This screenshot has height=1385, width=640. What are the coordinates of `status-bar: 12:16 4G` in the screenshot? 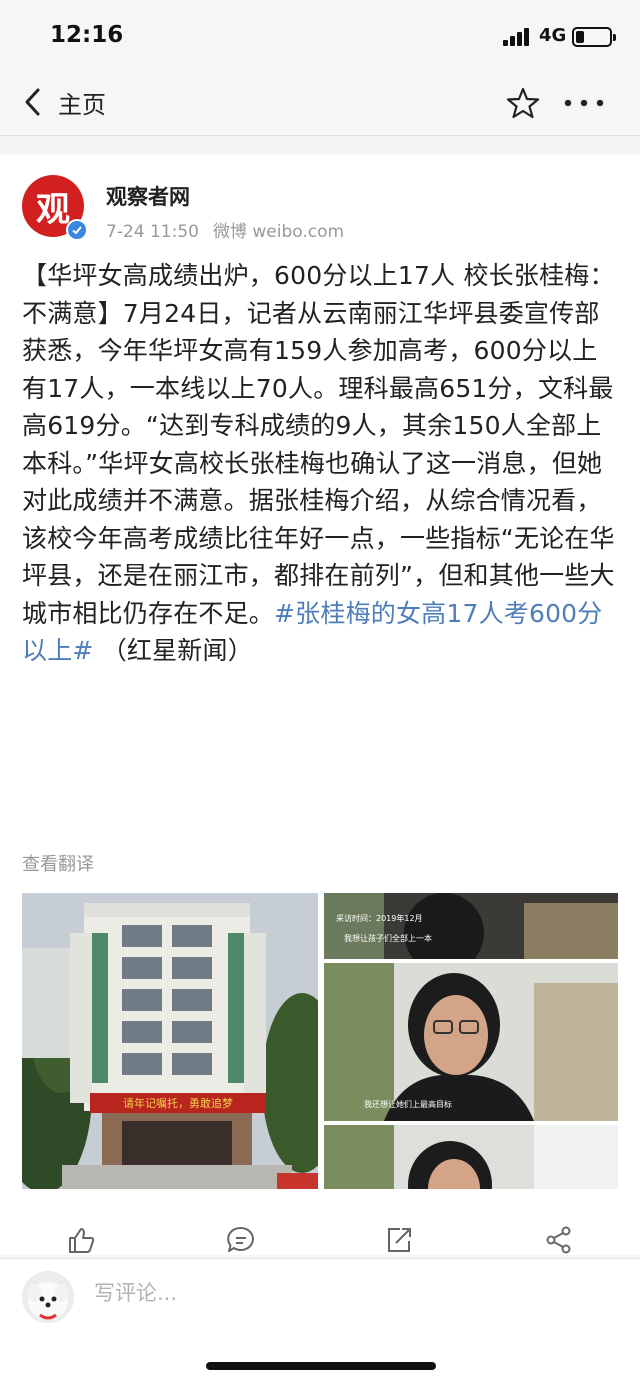 It's located at (320, 34).